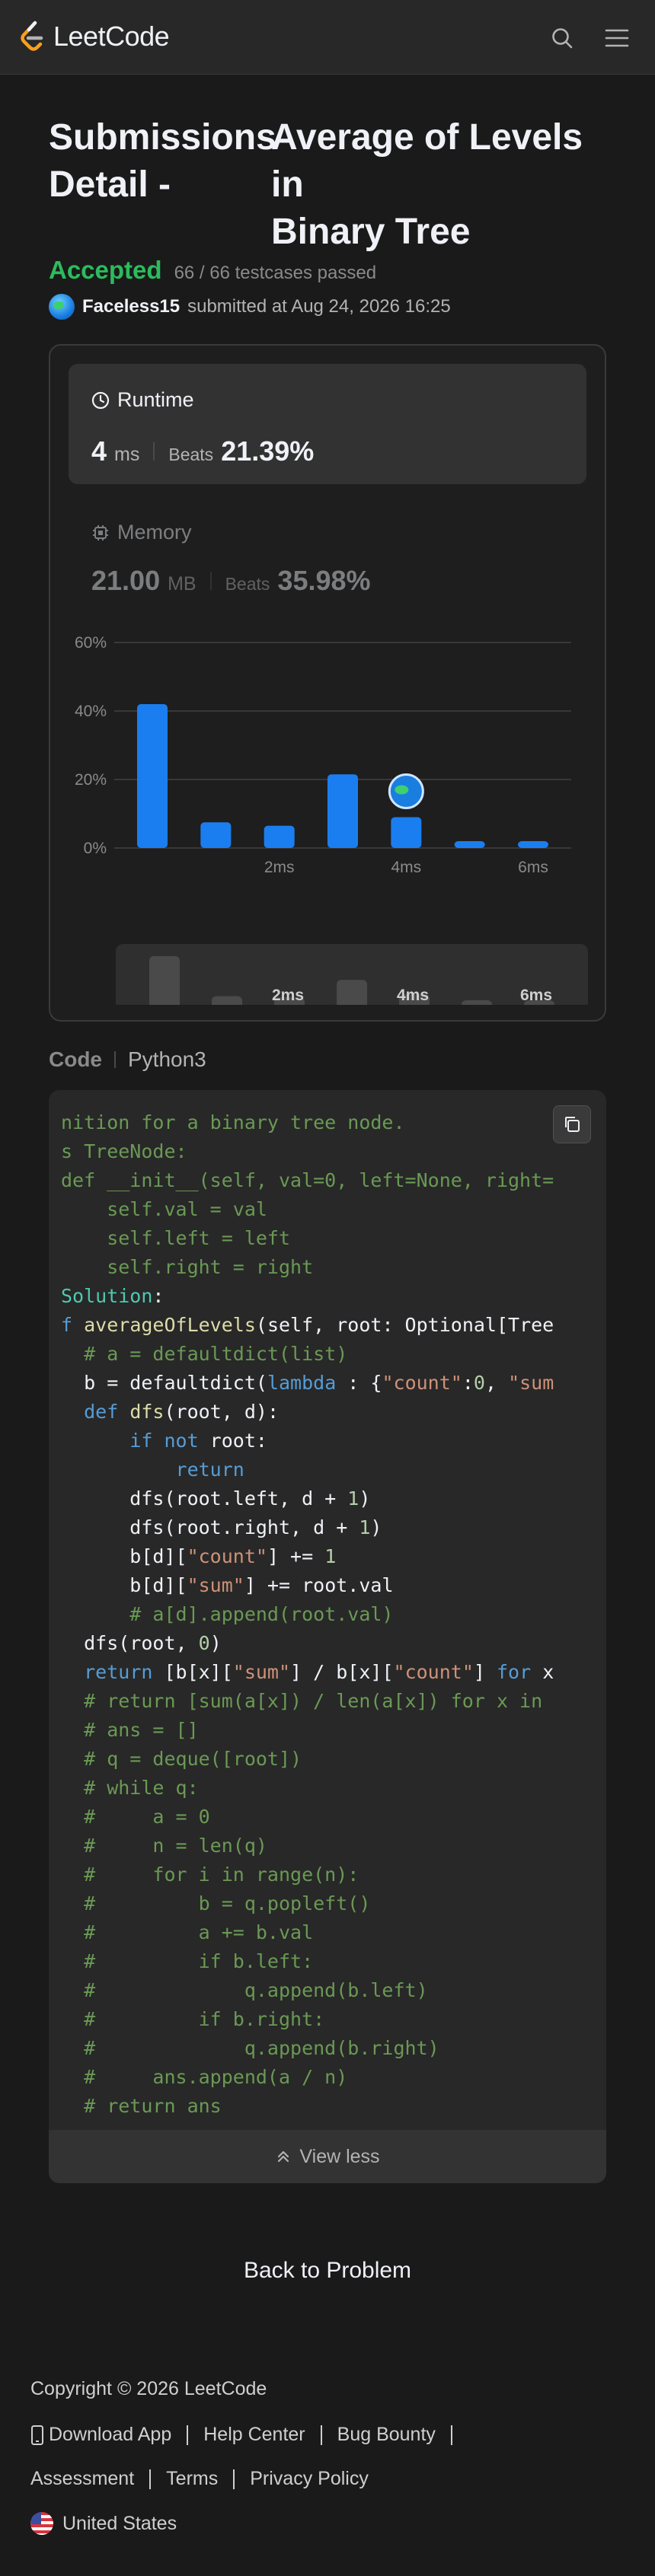 This screenshot has width=655, height=2576. What do you see at coordinates (533, 868) in the screenshot?
I see `x-tick-label: 6ms` at bounding box center [533, 868].